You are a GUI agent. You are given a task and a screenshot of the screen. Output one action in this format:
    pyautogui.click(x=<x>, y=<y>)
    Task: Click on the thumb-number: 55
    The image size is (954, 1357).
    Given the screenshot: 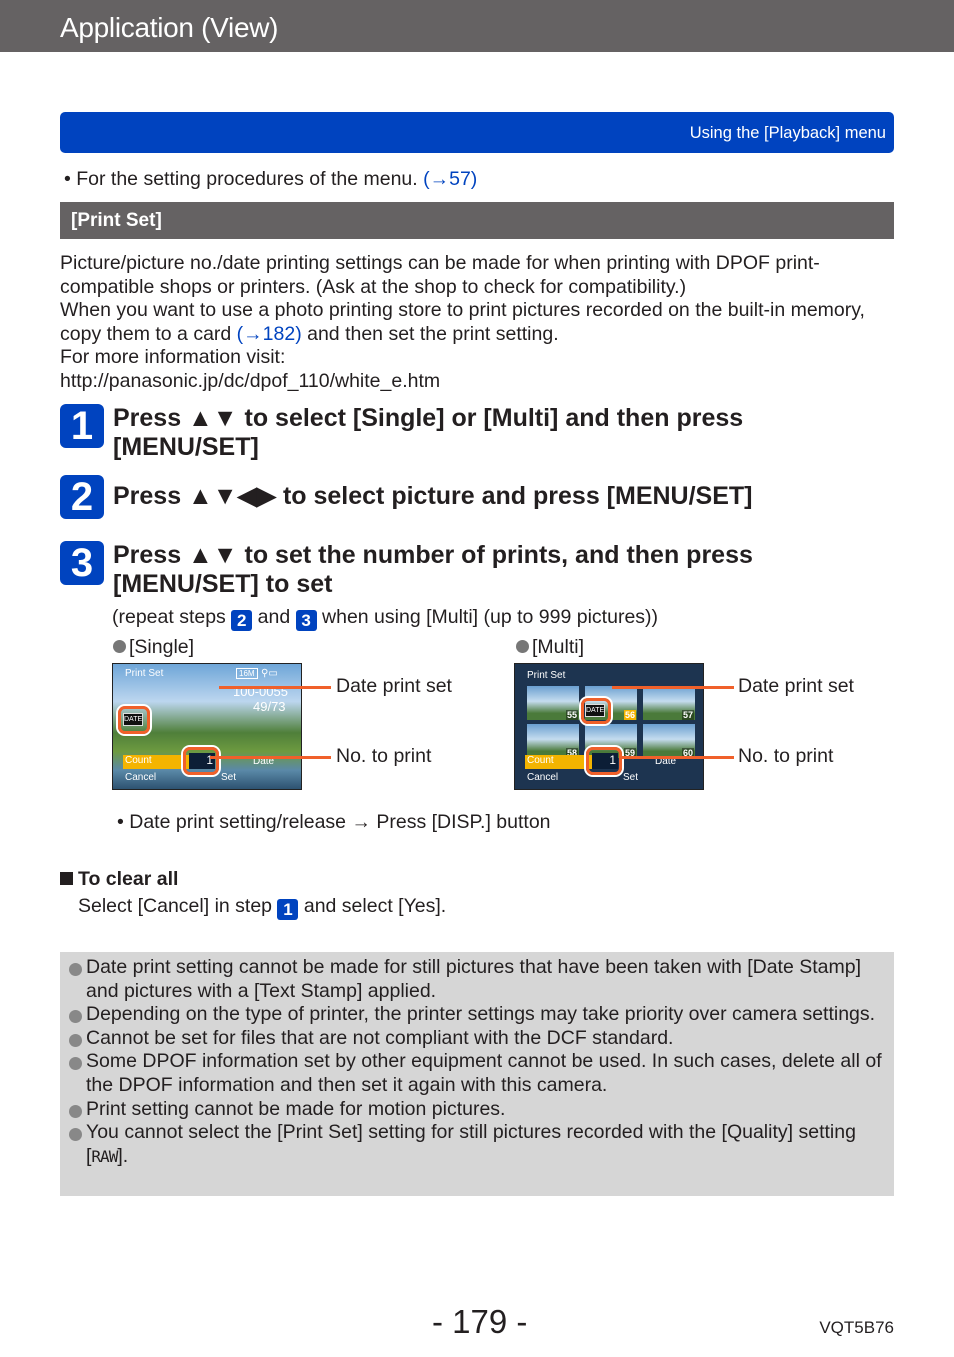 What is the action you would take?
    pyautogui.click(x=571, y=715)
    